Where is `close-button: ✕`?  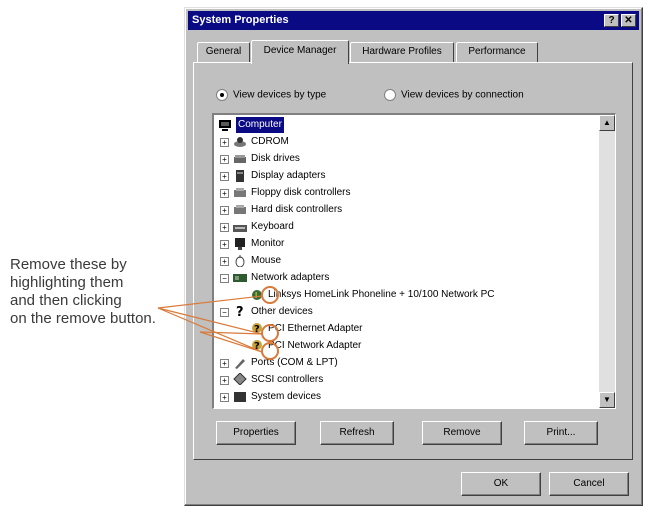
close-button: ✕ is located at coordinates (628, 20).